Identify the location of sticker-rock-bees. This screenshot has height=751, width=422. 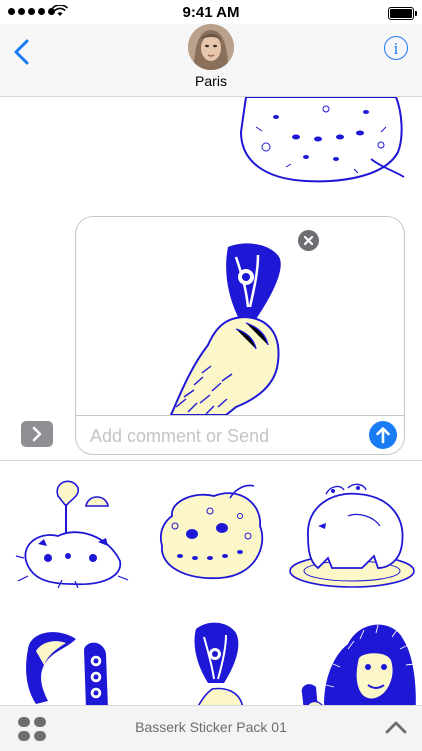
(214, 536).